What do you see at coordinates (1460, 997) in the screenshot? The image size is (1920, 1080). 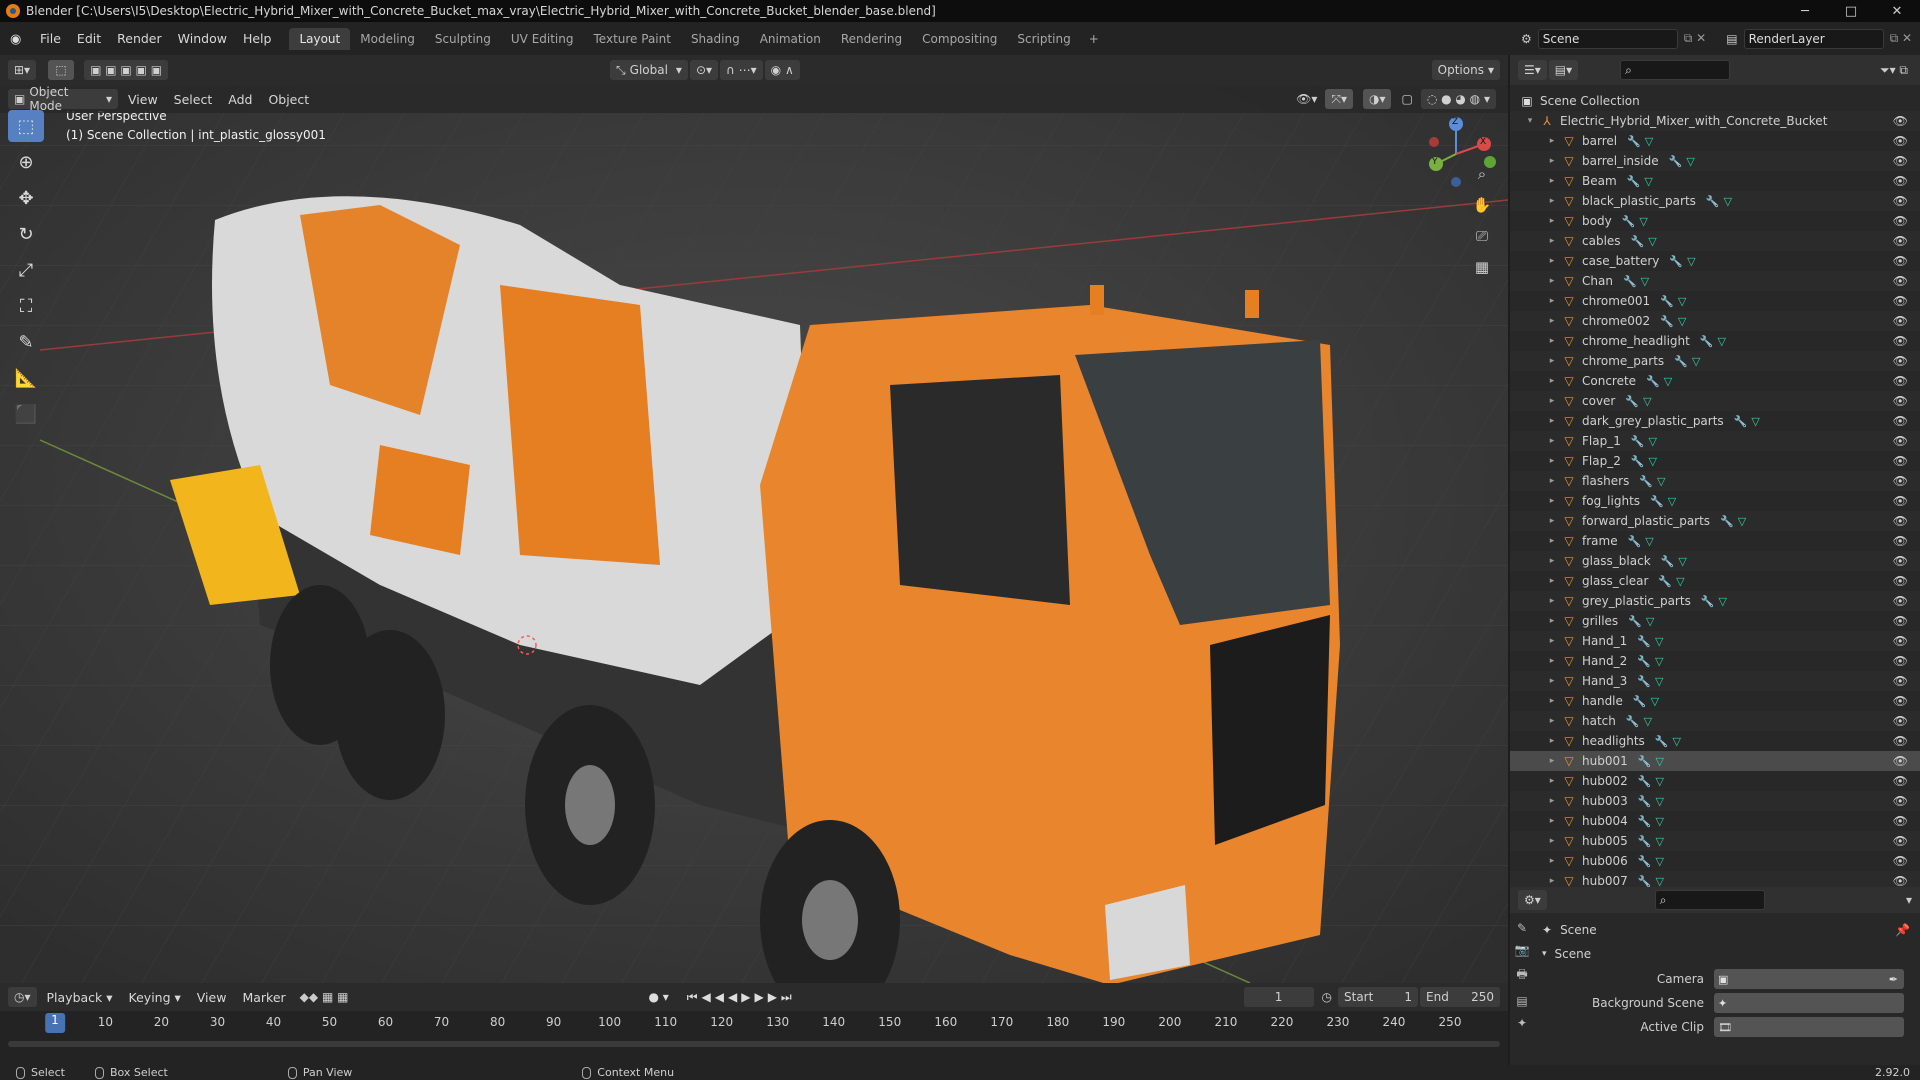 I see `end-frame-field: End 250` at bounding box center [1460, 997].